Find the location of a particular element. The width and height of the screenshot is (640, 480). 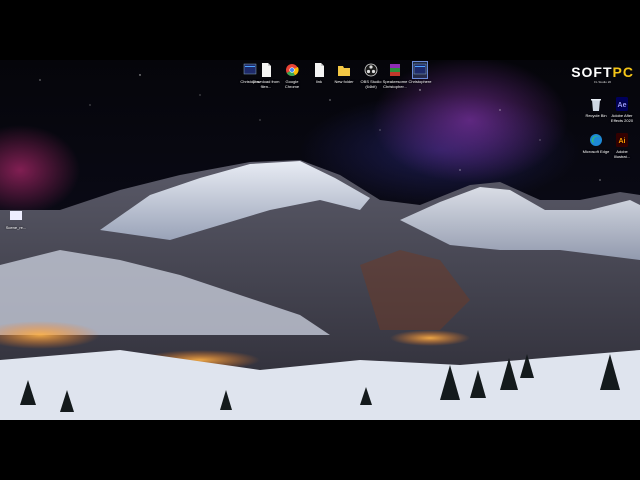

desktop-icon-new-folder: New folder is located at coordinates (344, 73).